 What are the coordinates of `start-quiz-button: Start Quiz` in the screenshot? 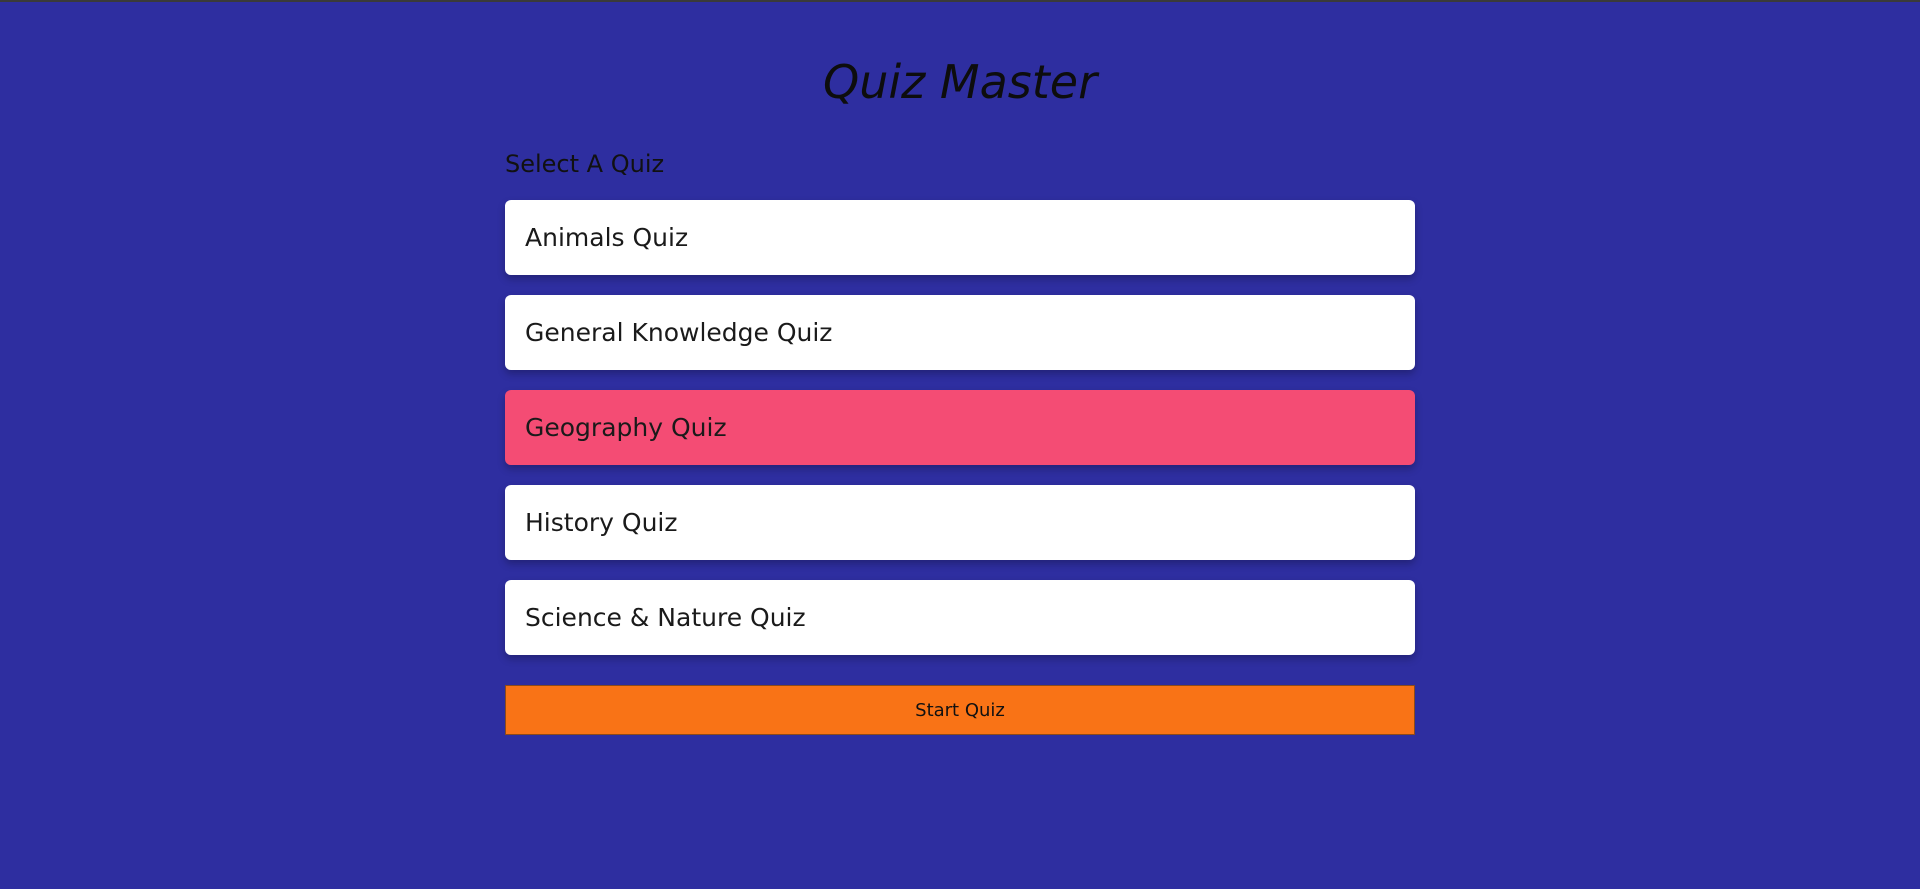 It's located at (960, 710).